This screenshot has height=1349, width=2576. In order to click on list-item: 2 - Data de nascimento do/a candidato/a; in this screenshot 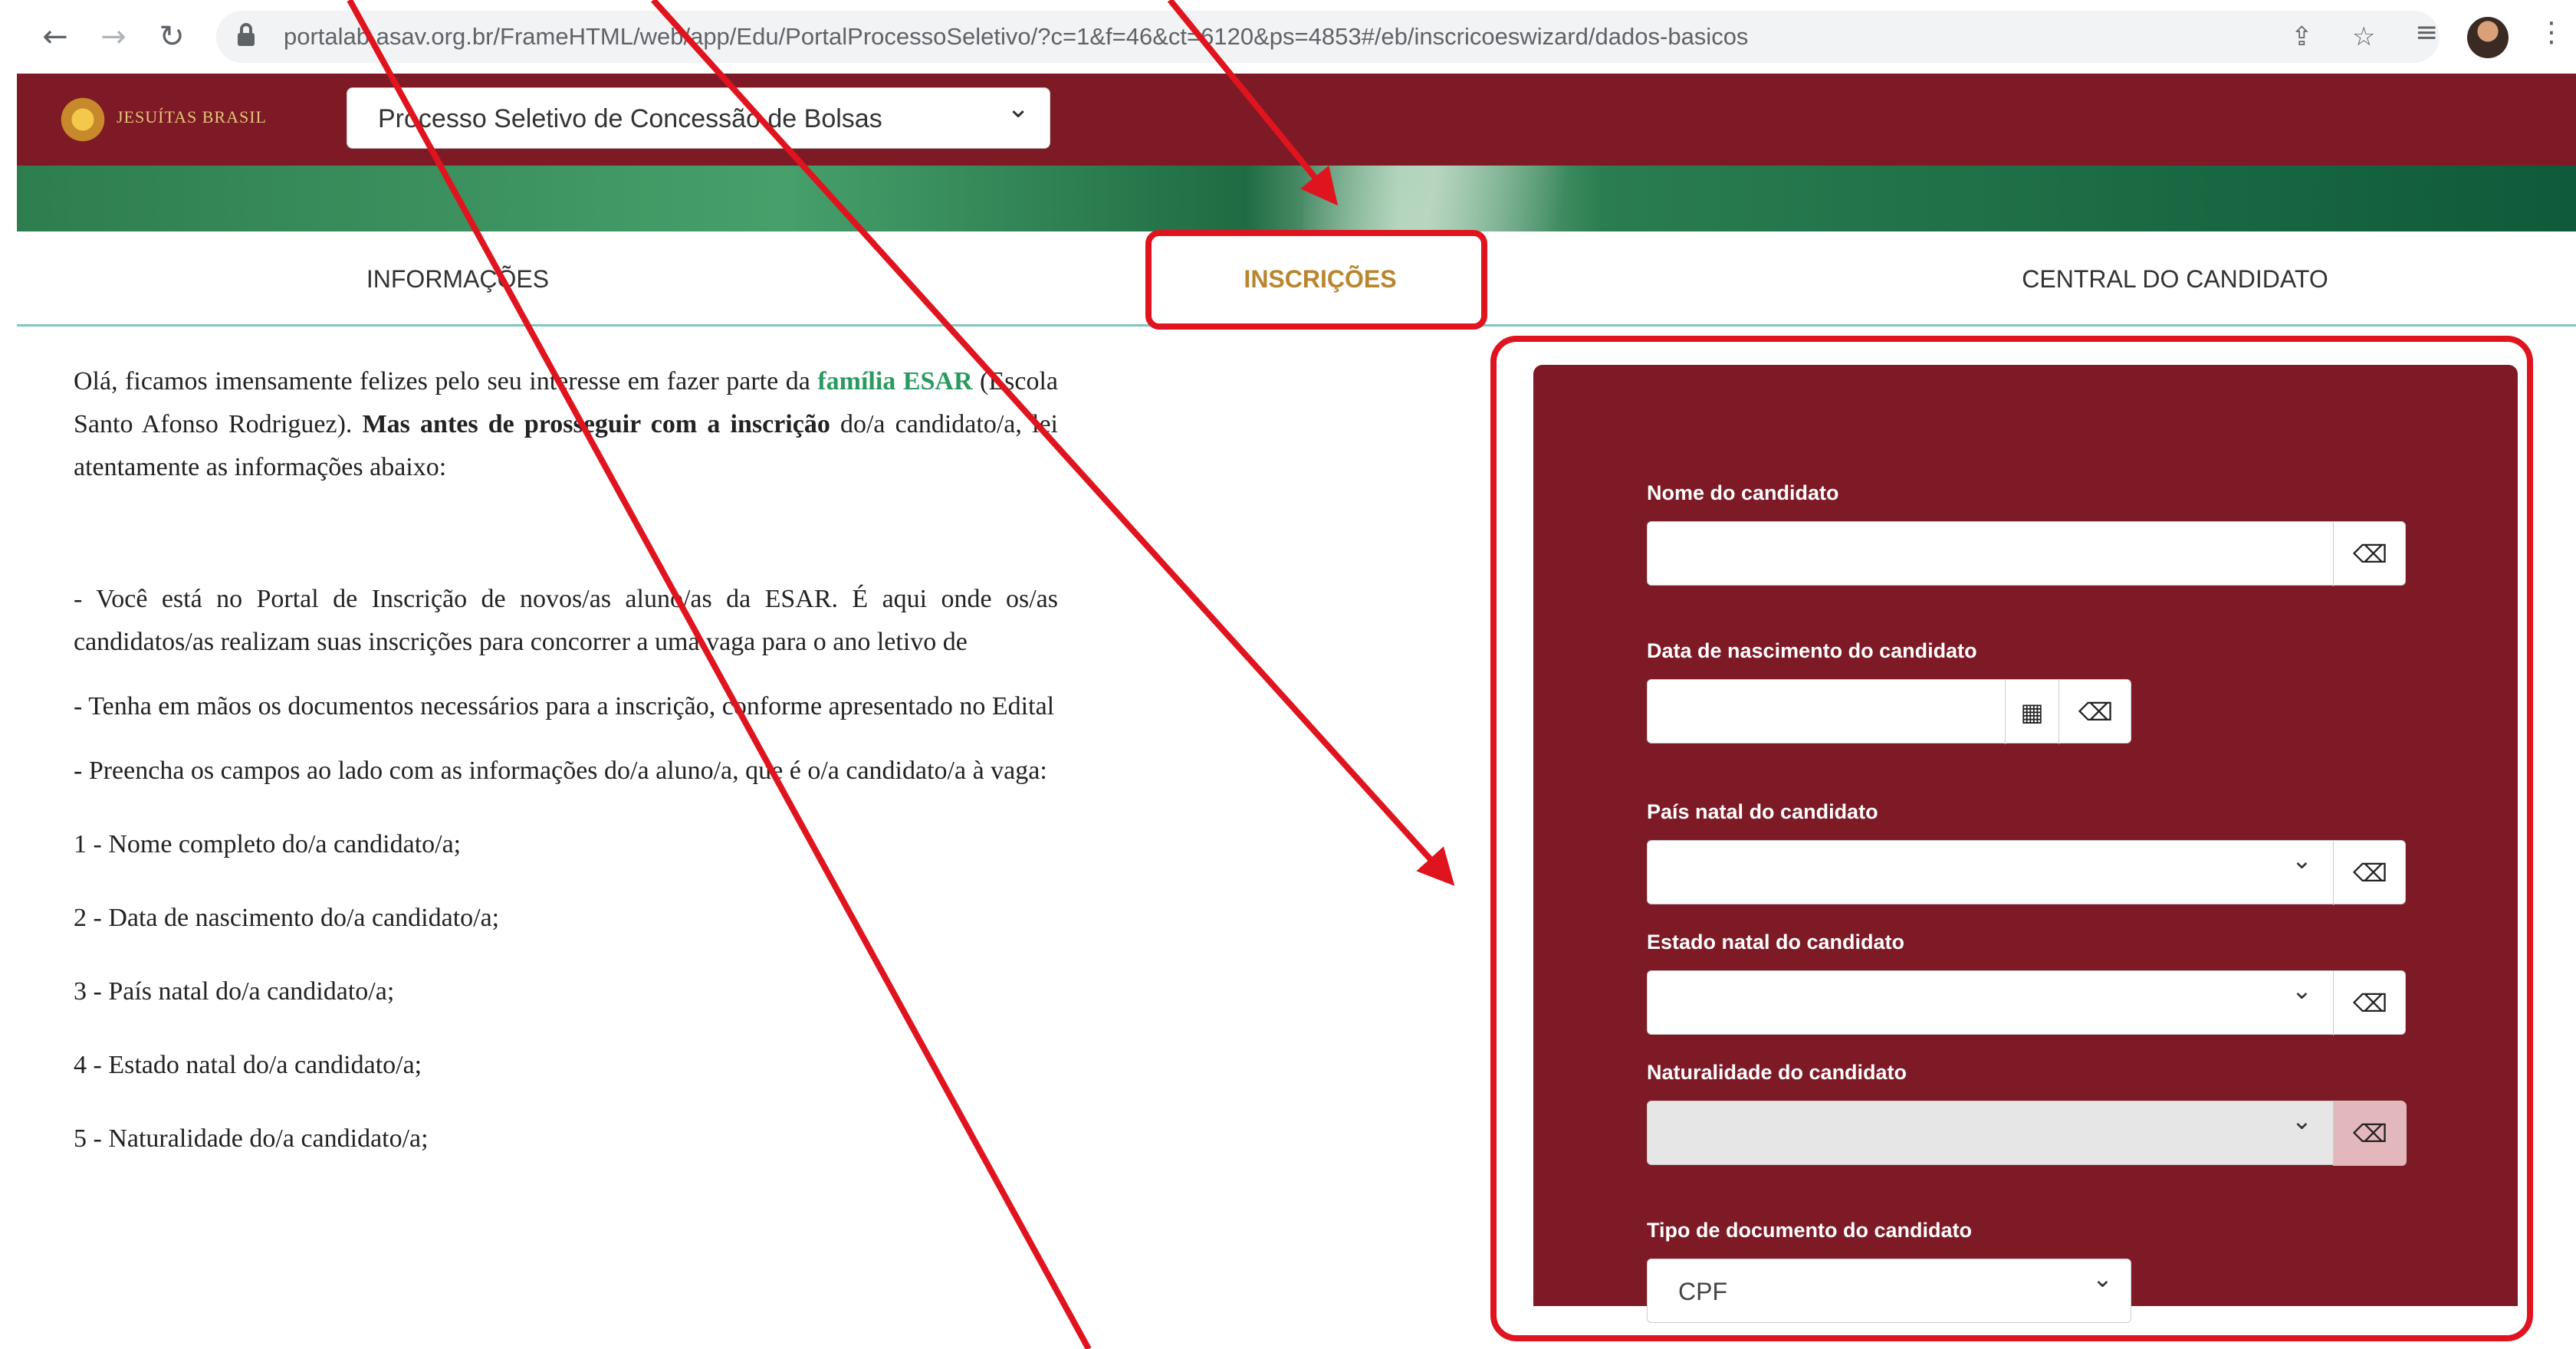, I will do `click(287, 918)`.